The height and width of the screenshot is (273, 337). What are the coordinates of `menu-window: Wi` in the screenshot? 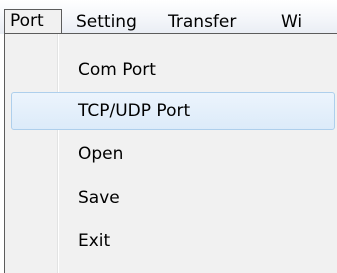 It's located at (291, 22).